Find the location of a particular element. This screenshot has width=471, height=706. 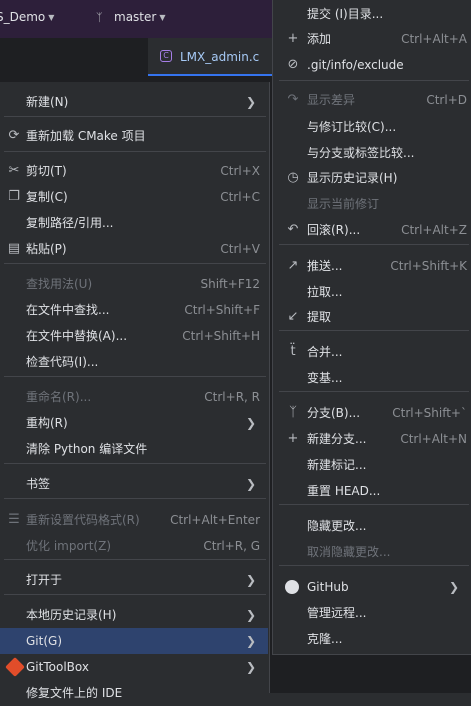

c-file-icon: C is located at coordinates (166, 56).